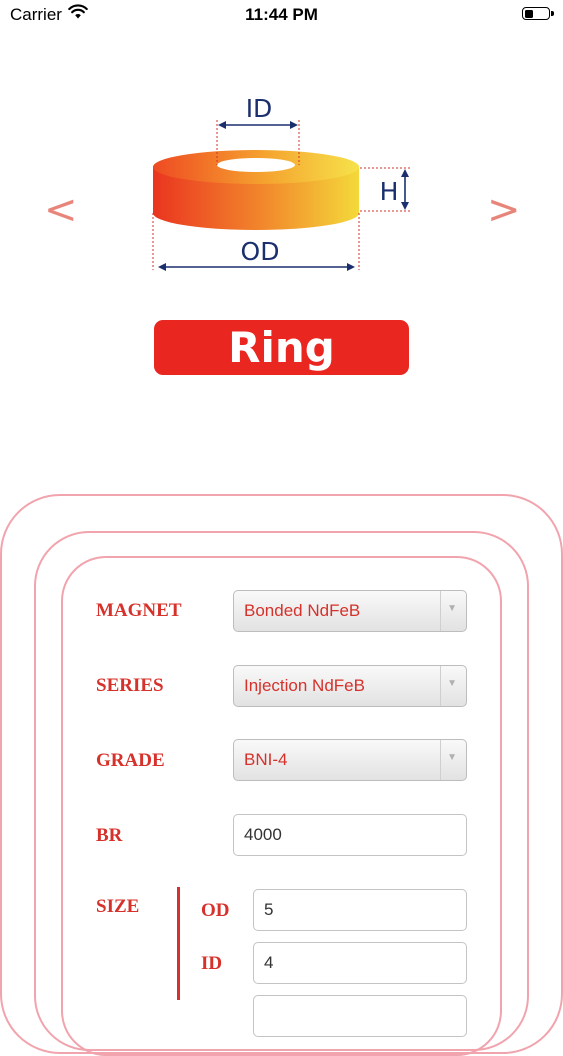  Describe the element at coordinates (61, 210) in the screenshot. I see `chevron-left-icon: <` at that location.